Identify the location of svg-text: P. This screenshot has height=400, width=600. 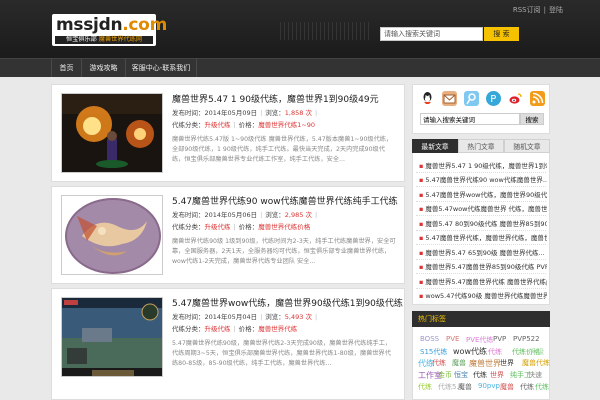
(493, 99).